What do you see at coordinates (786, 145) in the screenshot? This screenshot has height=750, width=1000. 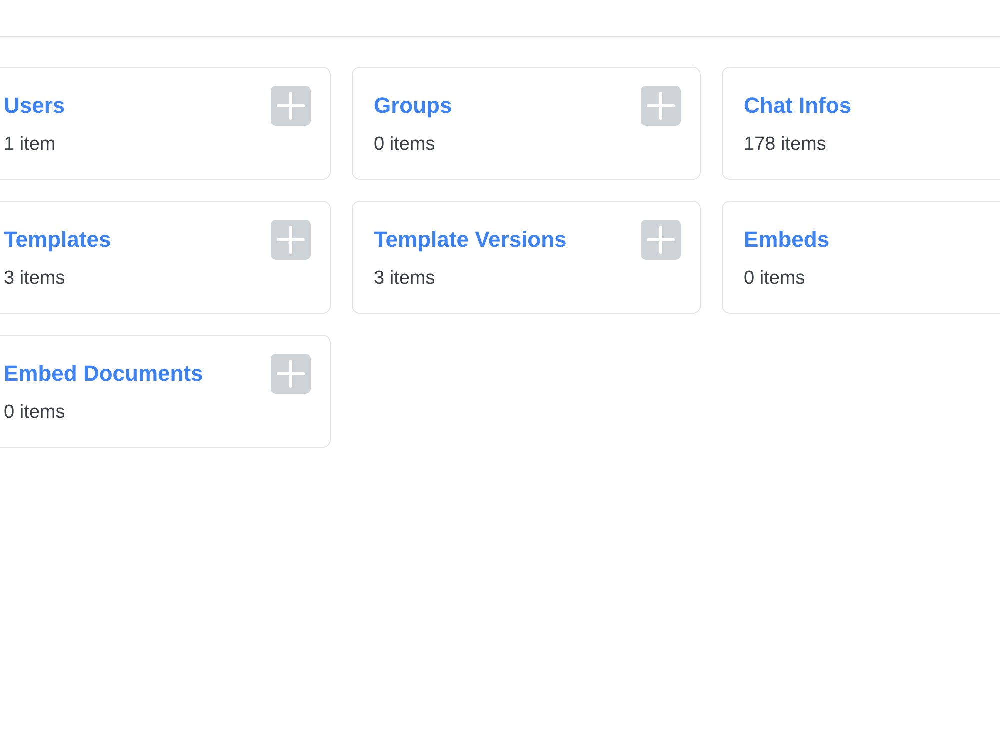 I see `item-count: 178 items` at bounding box center [786, 145].